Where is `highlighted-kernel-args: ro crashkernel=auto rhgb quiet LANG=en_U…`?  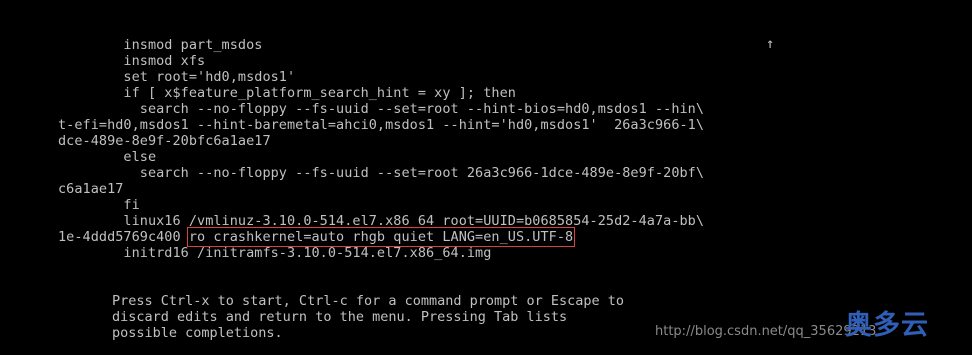
highlighted-kernel-args: ro crashkernel=auto rhgb quiet LANG=en_U… is located at coordinates (381, 237).